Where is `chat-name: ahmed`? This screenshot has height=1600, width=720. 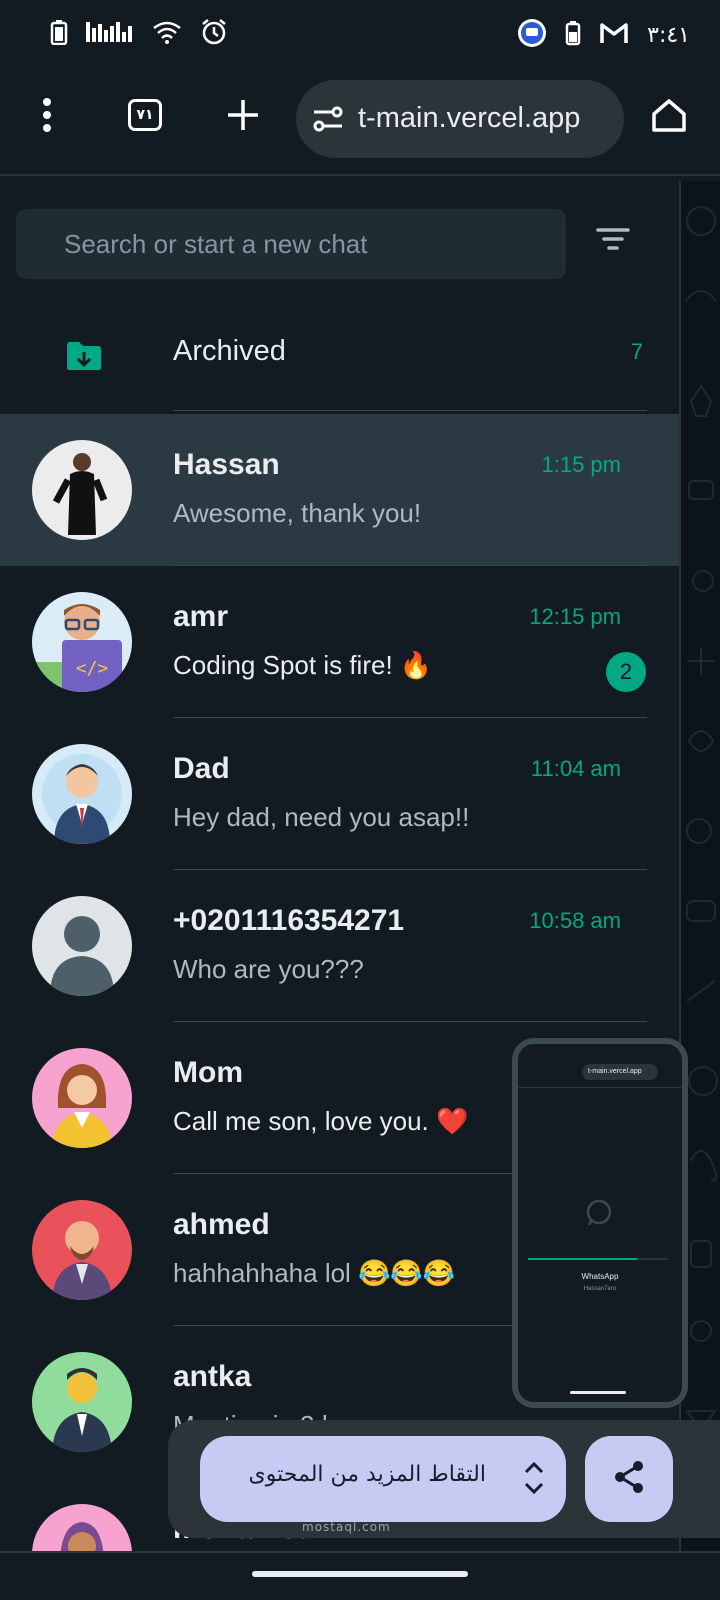
chat-name: ahmed is located at coordinates (221, 1224).